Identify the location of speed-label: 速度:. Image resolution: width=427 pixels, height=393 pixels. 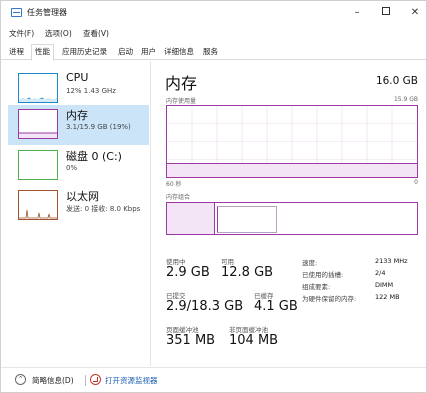
(310, 263).